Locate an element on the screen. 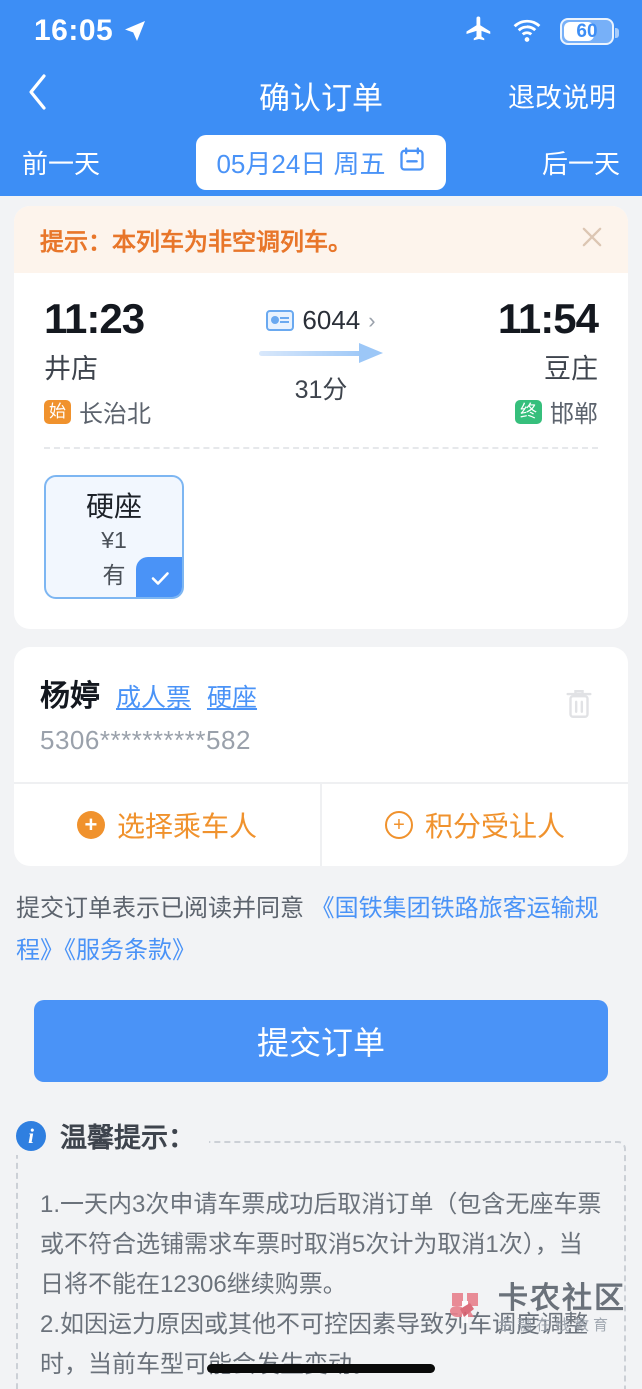 The image size is (642, 1389). passenger-name: 杨婷 is located at coordinates (70, 696).